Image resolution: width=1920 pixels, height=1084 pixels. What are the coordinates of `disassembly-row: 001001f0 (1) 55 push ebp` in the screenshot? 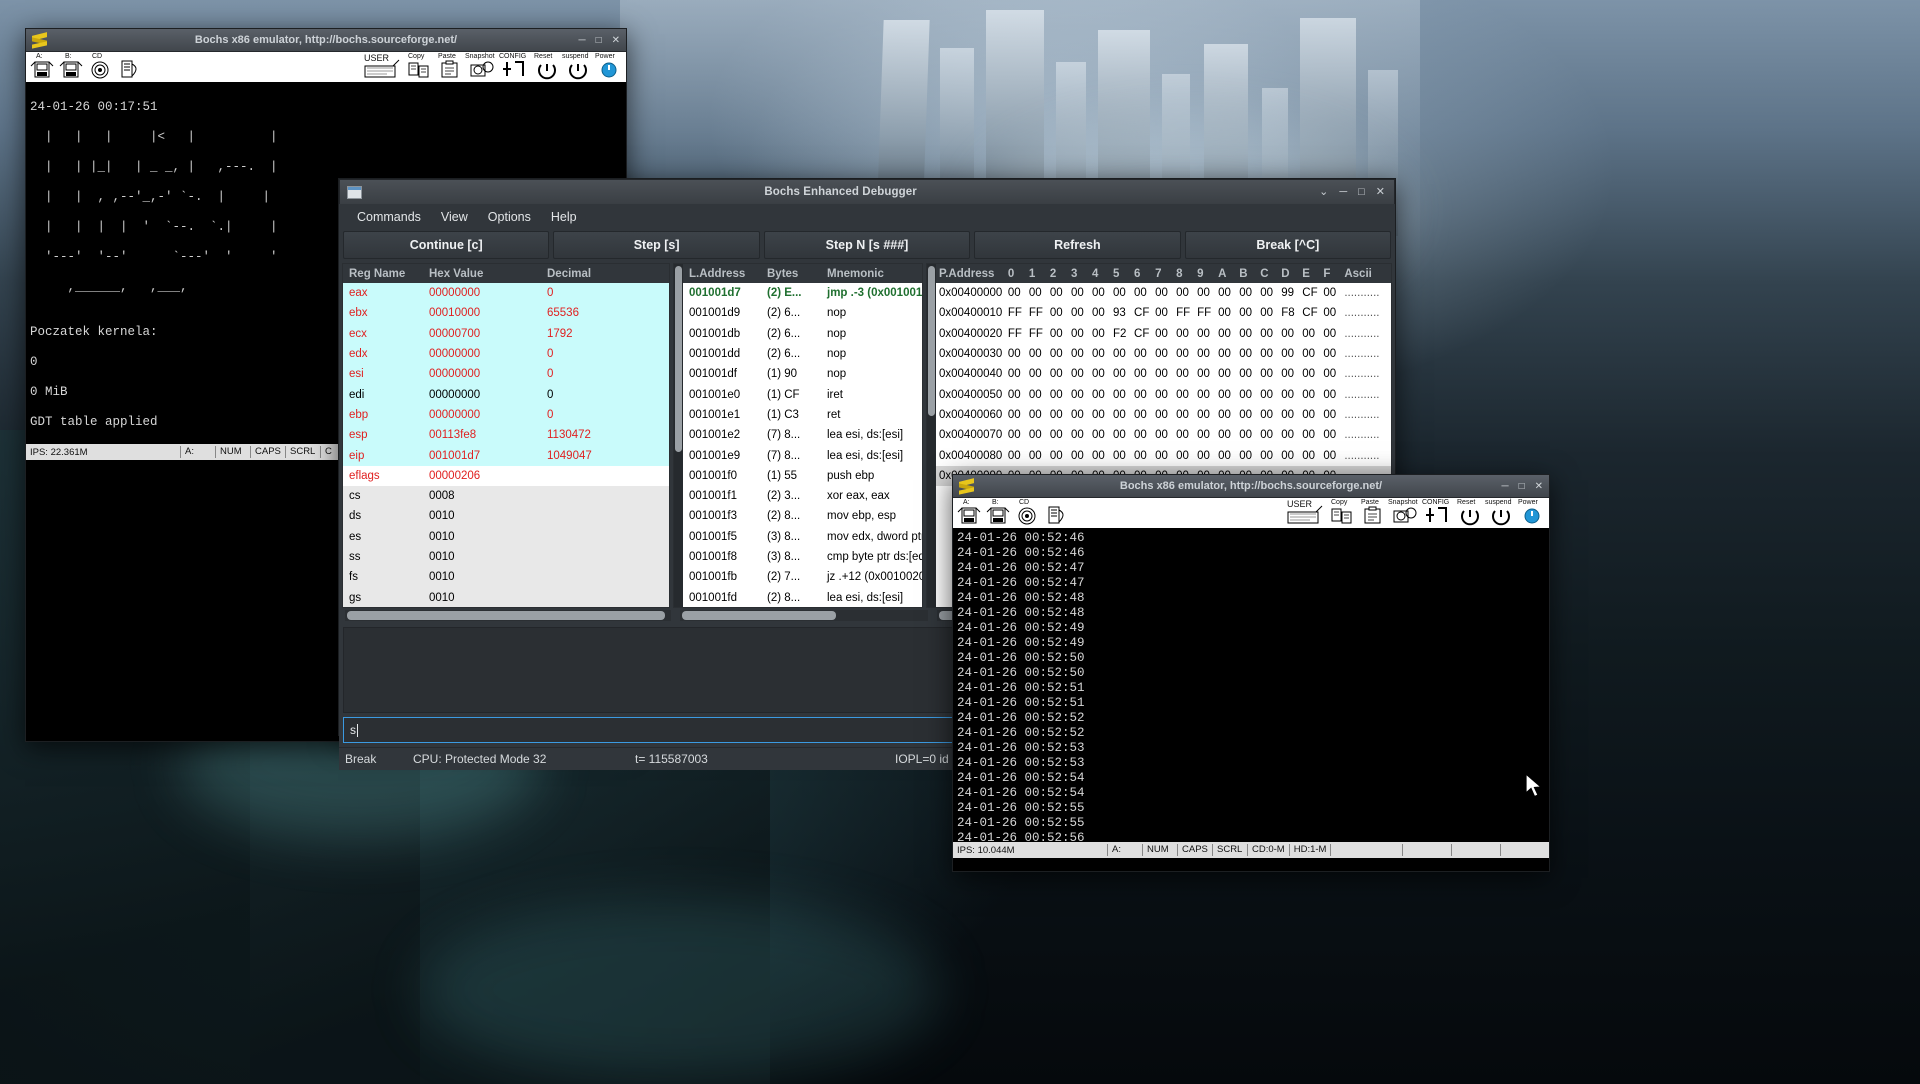 It's located at (802, 475).